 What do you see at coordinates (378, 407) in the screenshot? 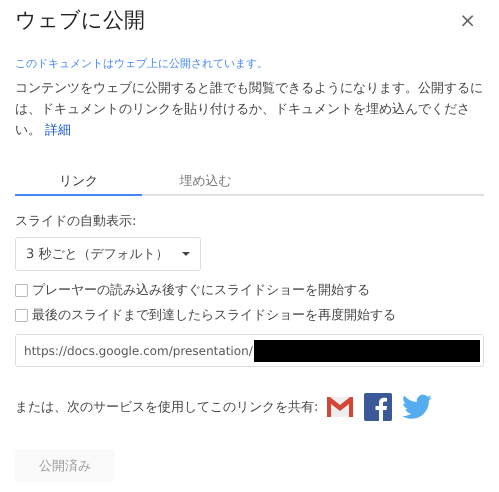
I see `facebook-icon` at bounding box center [378, 407].